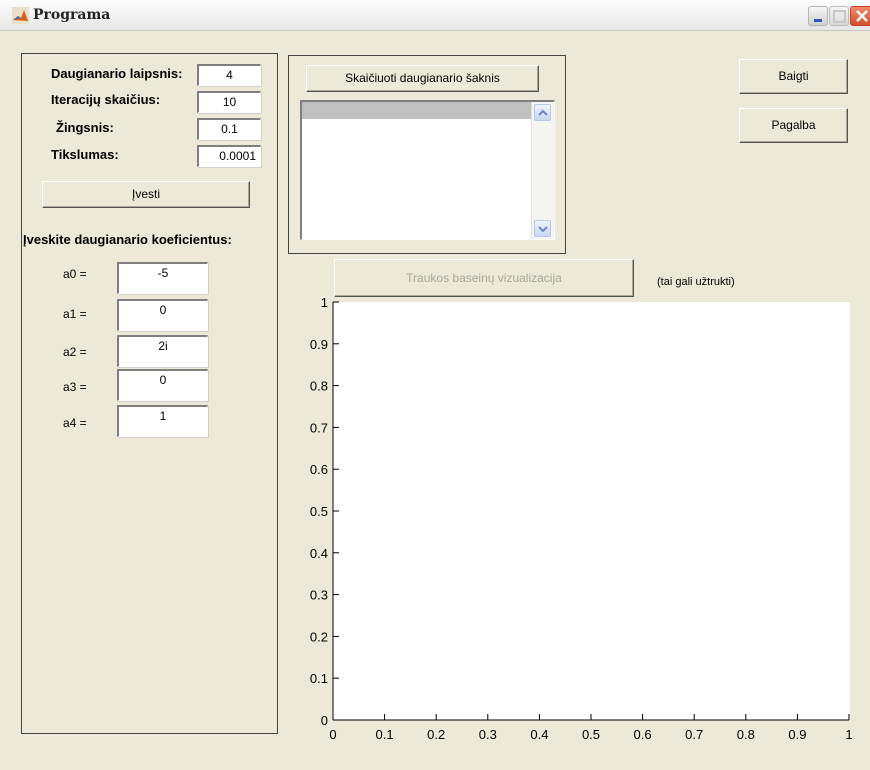 This screenshot has width=870, height=770. I want to click on y-tick-label: 0.4, so click(319, 553).